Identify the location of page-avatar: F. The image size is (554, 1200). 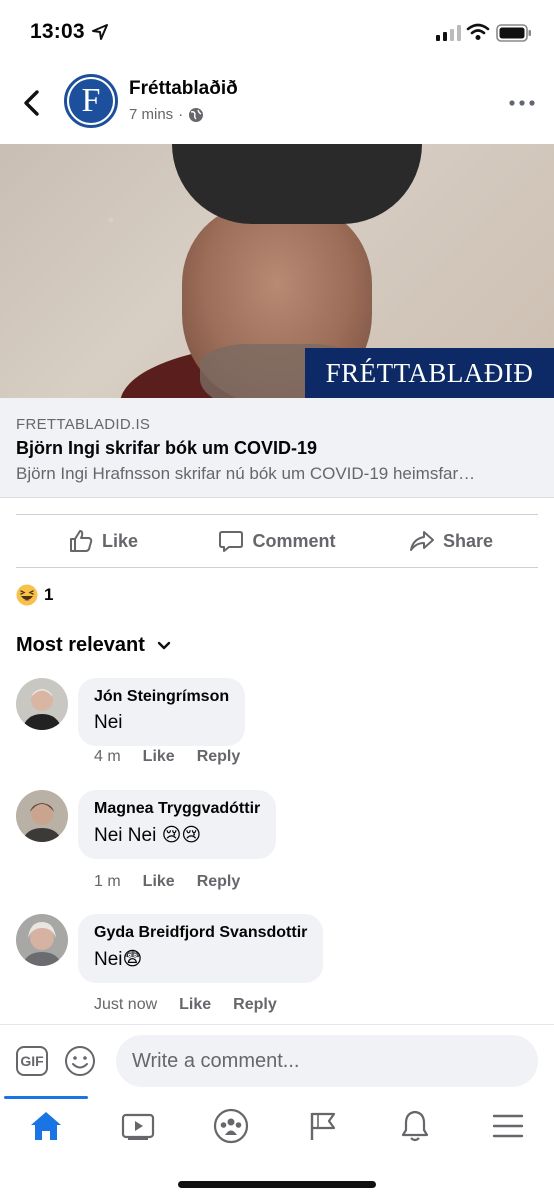
(91, 101).